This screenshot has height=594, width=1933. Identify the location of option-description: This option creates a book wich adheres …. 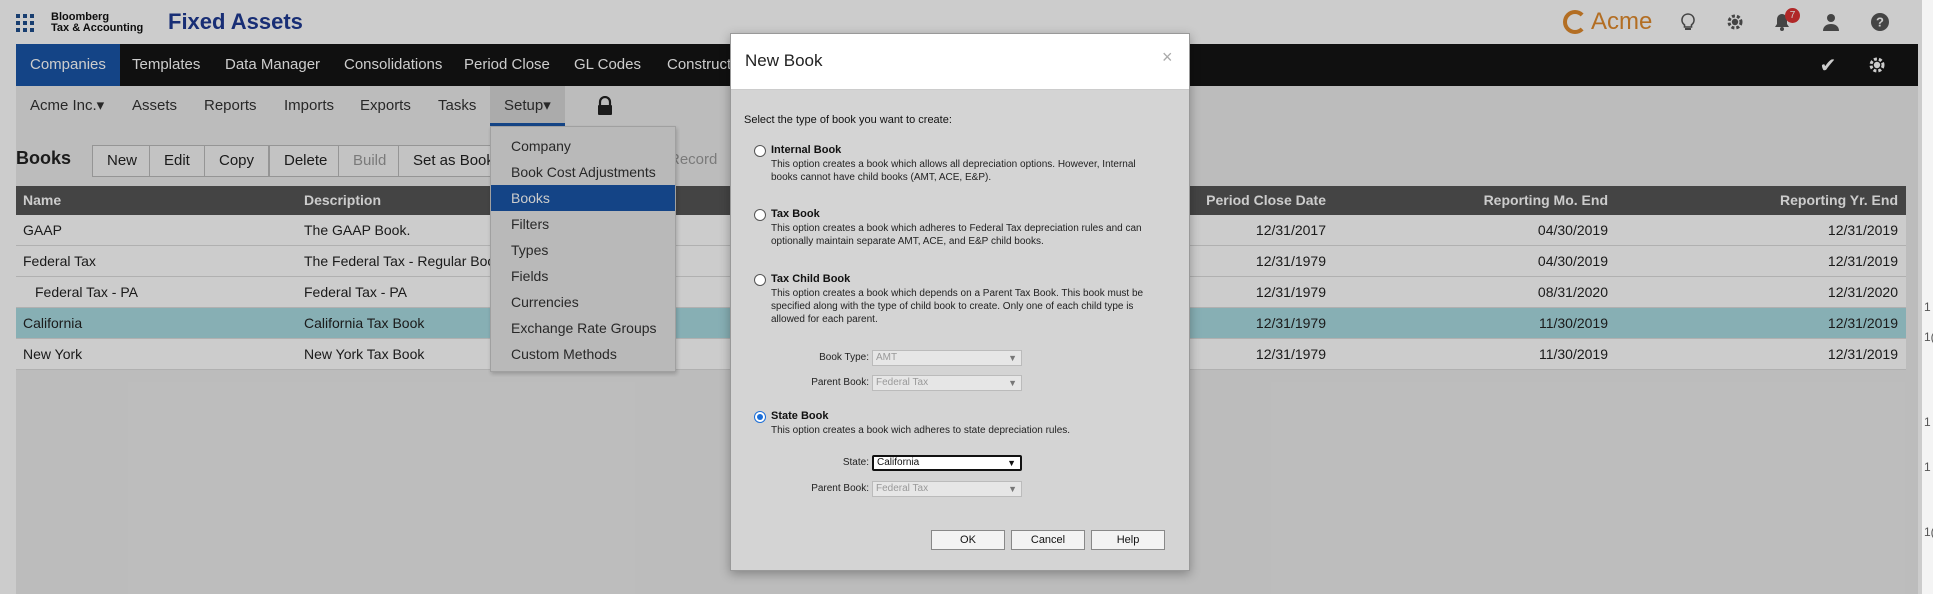
(921, 430).